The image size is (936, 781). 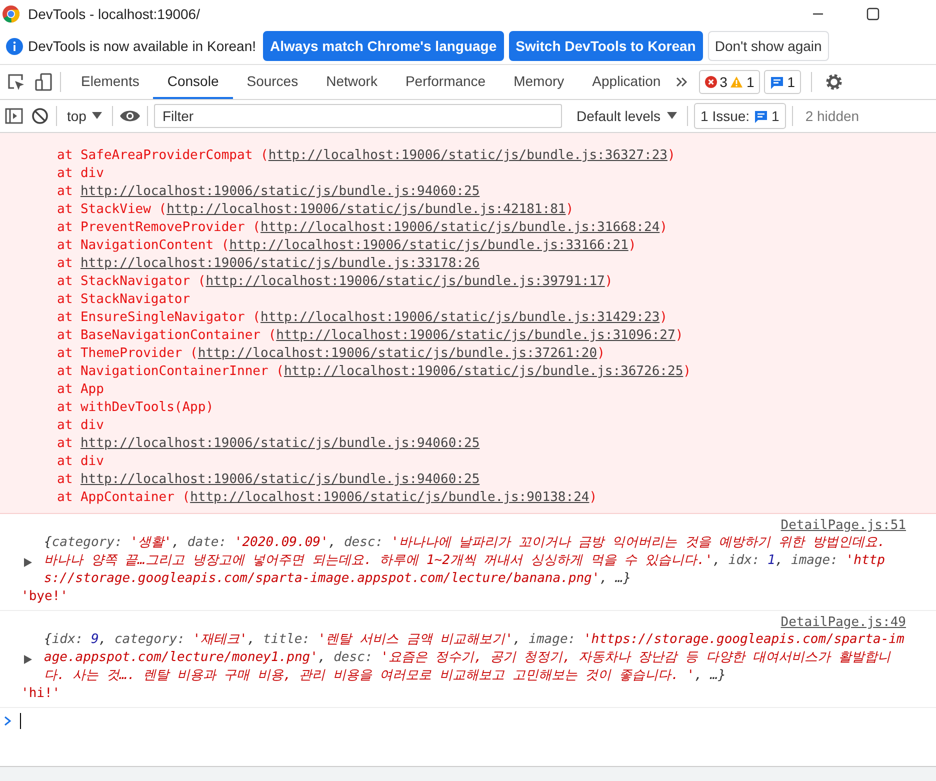 What do you see at coordinates (16, 82) in the screenshot?
I see `inspect-icon` at bounding box center [16, 82].